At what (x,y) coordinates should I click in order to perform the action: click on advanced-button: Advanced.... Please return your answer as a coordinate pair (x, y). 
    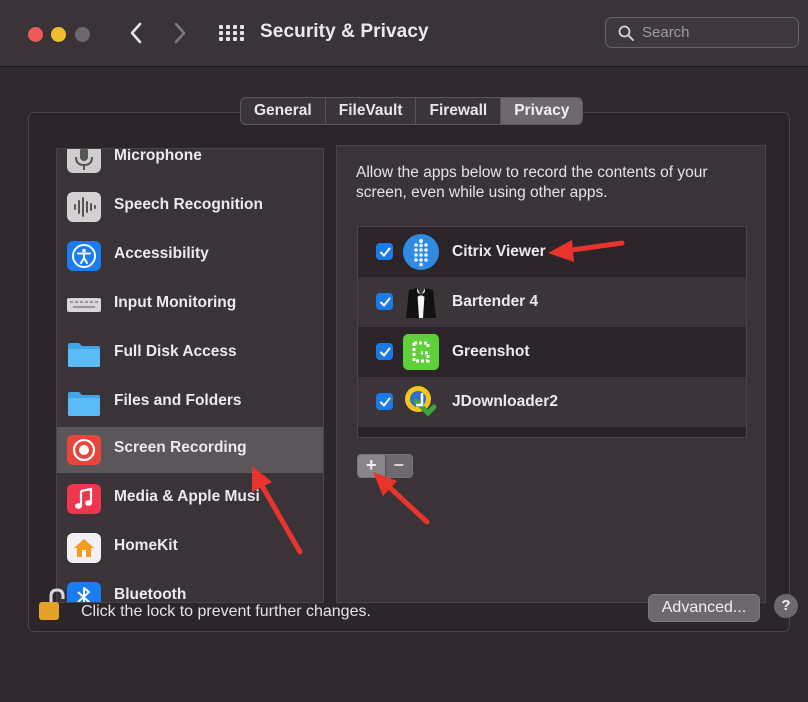
    Looking at the image, I should click on (704, 608).